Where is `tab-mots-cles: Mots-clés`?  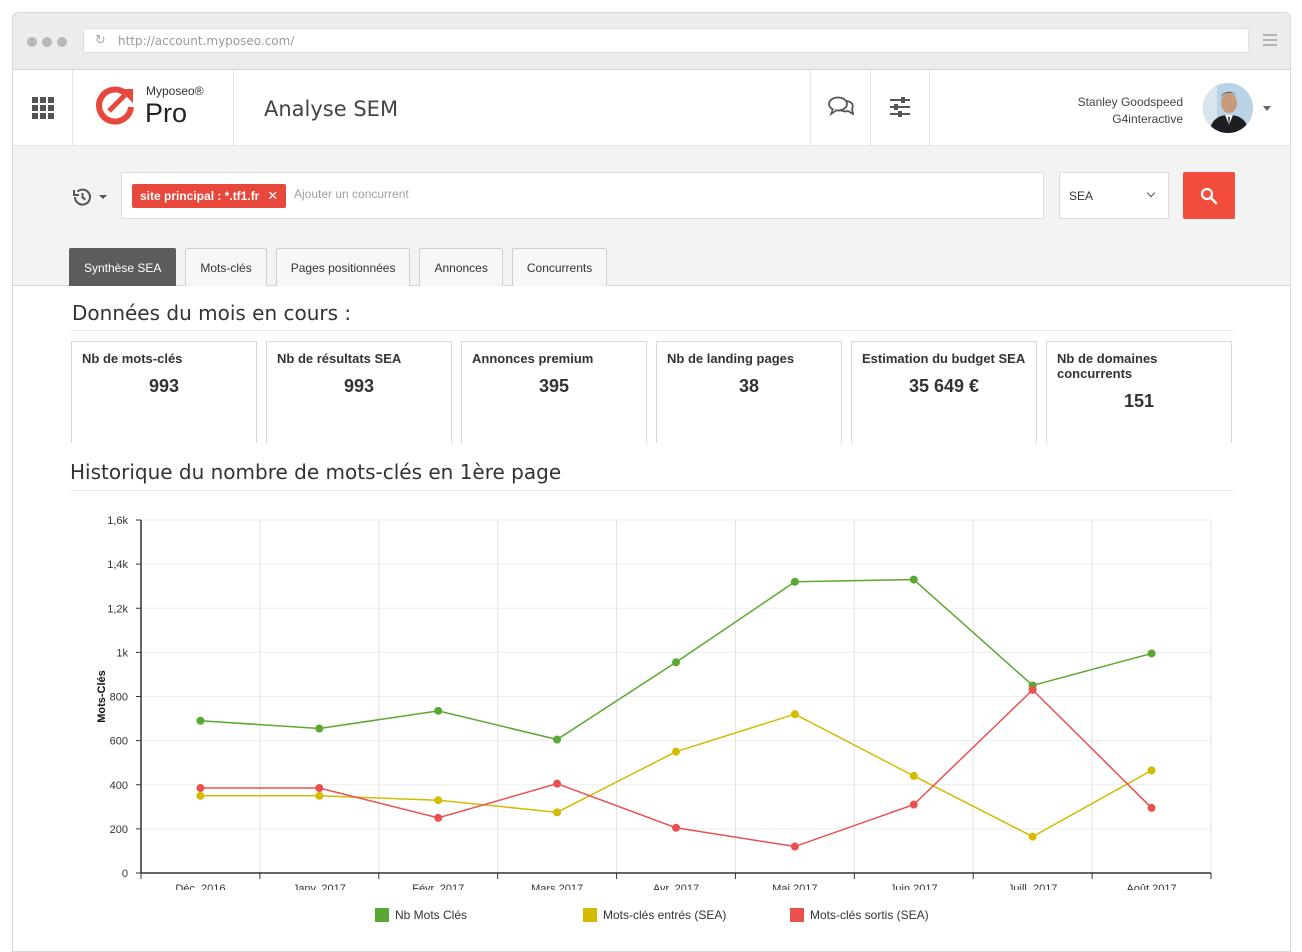
tab-mots-cles: Mots-clés is located at coordinates (226, 267).